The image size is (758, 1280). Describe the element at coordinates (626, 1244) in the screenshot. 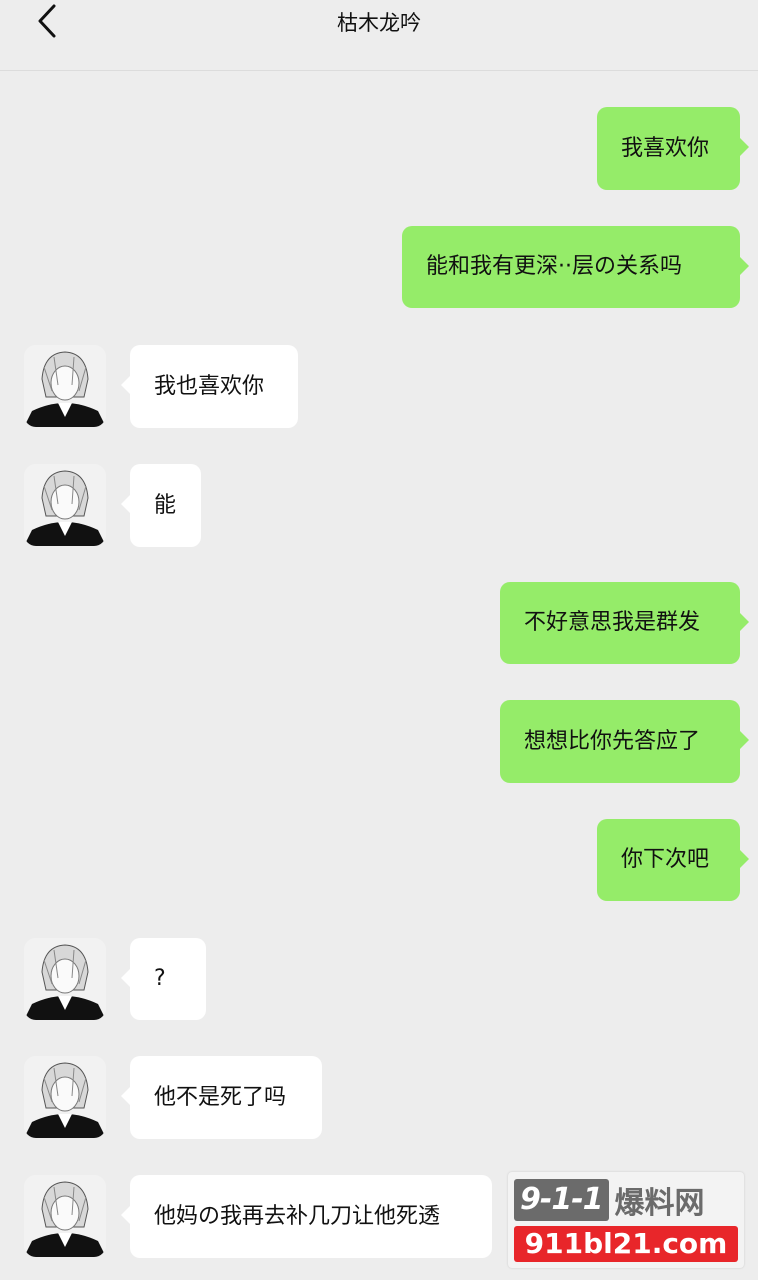

I see `watermark-domain: 911bl21.com` at that location.